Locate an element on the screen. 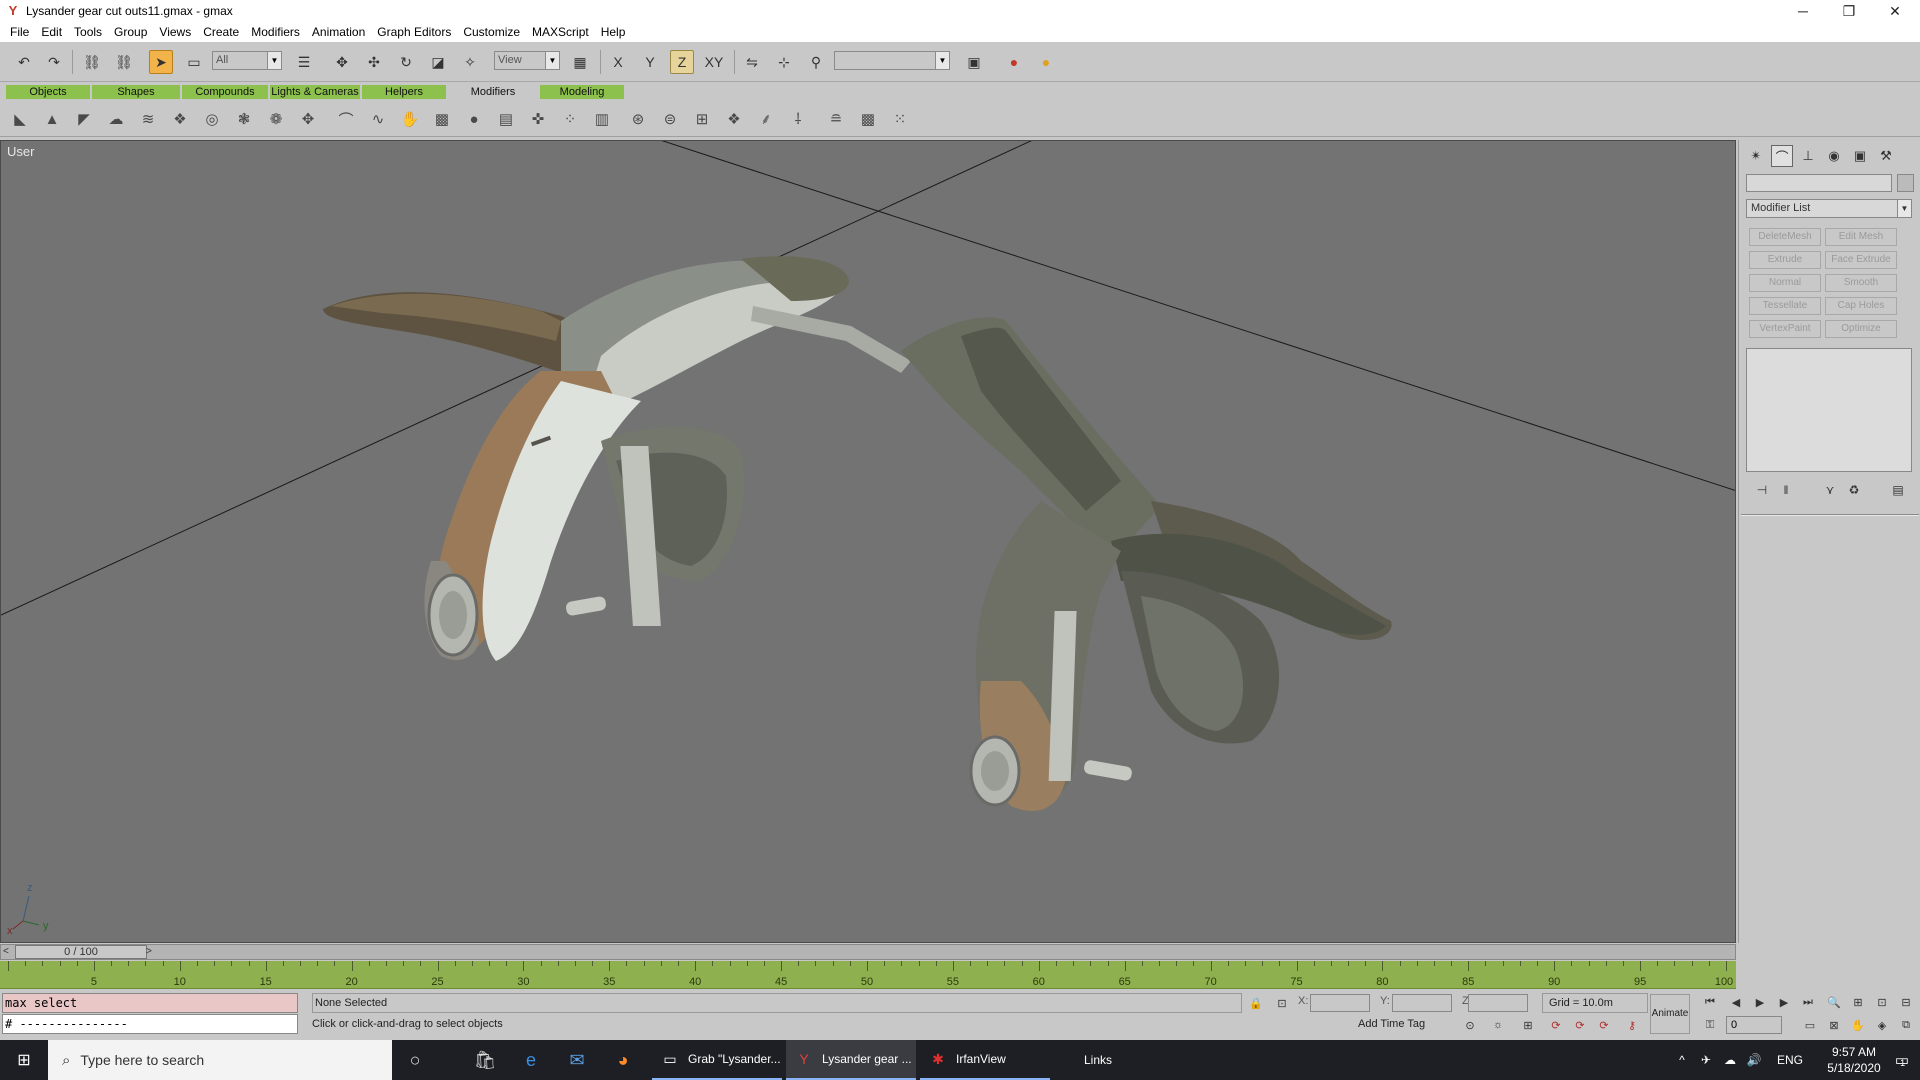  mesh-smooth-icon: ✜ is located at coordinates (538, 119).